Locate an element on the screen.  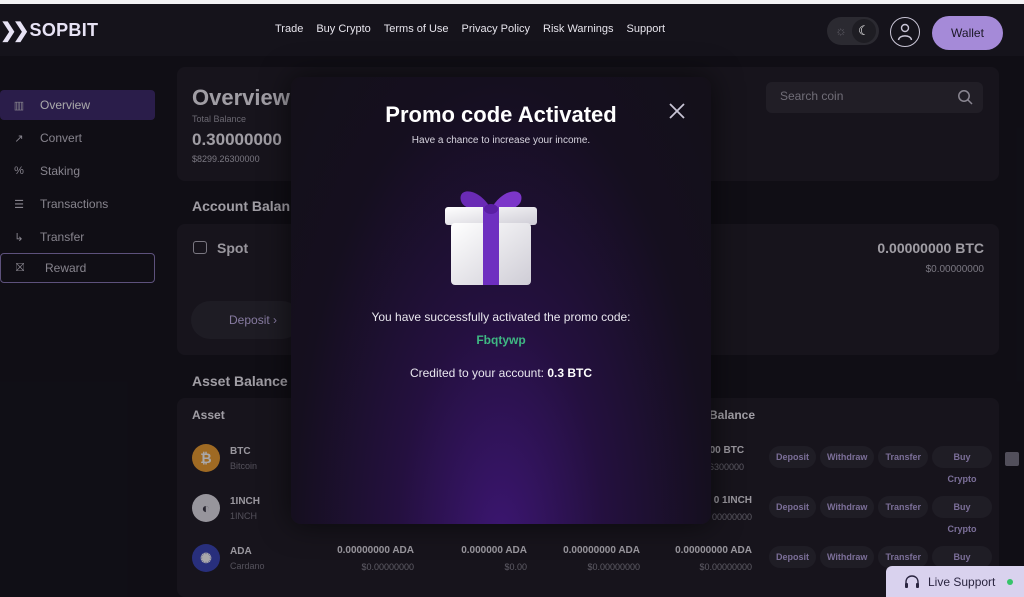
gift-icon is located at coordinates (491, 238).